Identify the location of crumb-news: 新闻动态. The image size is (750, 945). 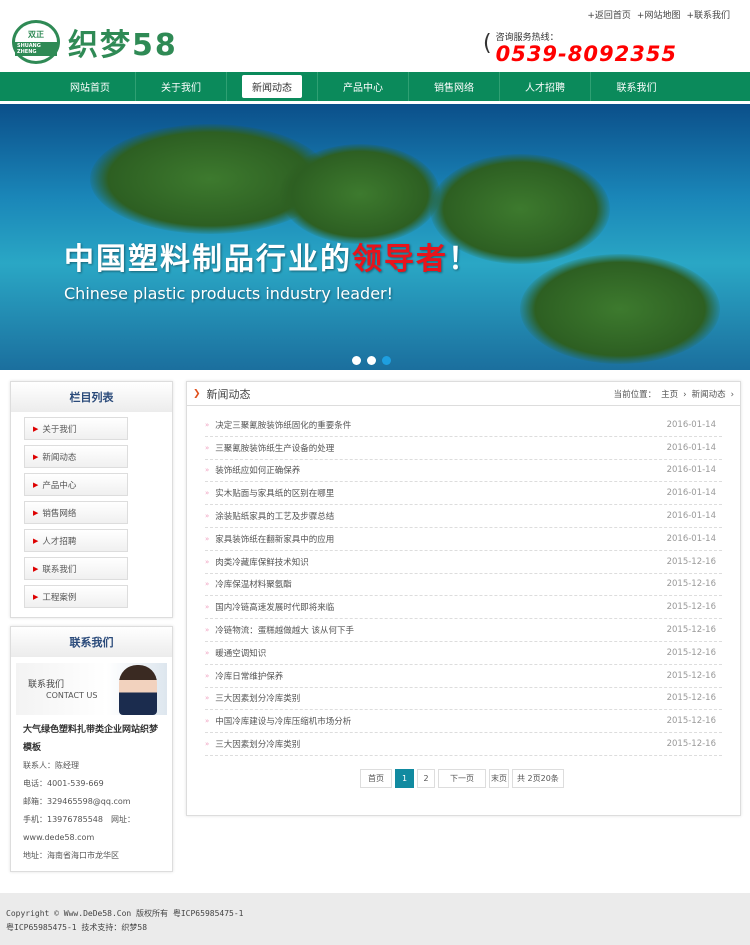
(709, 395).